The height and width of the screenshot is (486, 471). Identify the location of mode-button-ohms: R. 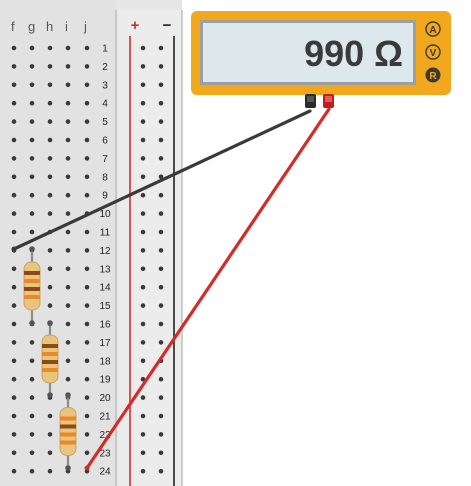
(433, 75).